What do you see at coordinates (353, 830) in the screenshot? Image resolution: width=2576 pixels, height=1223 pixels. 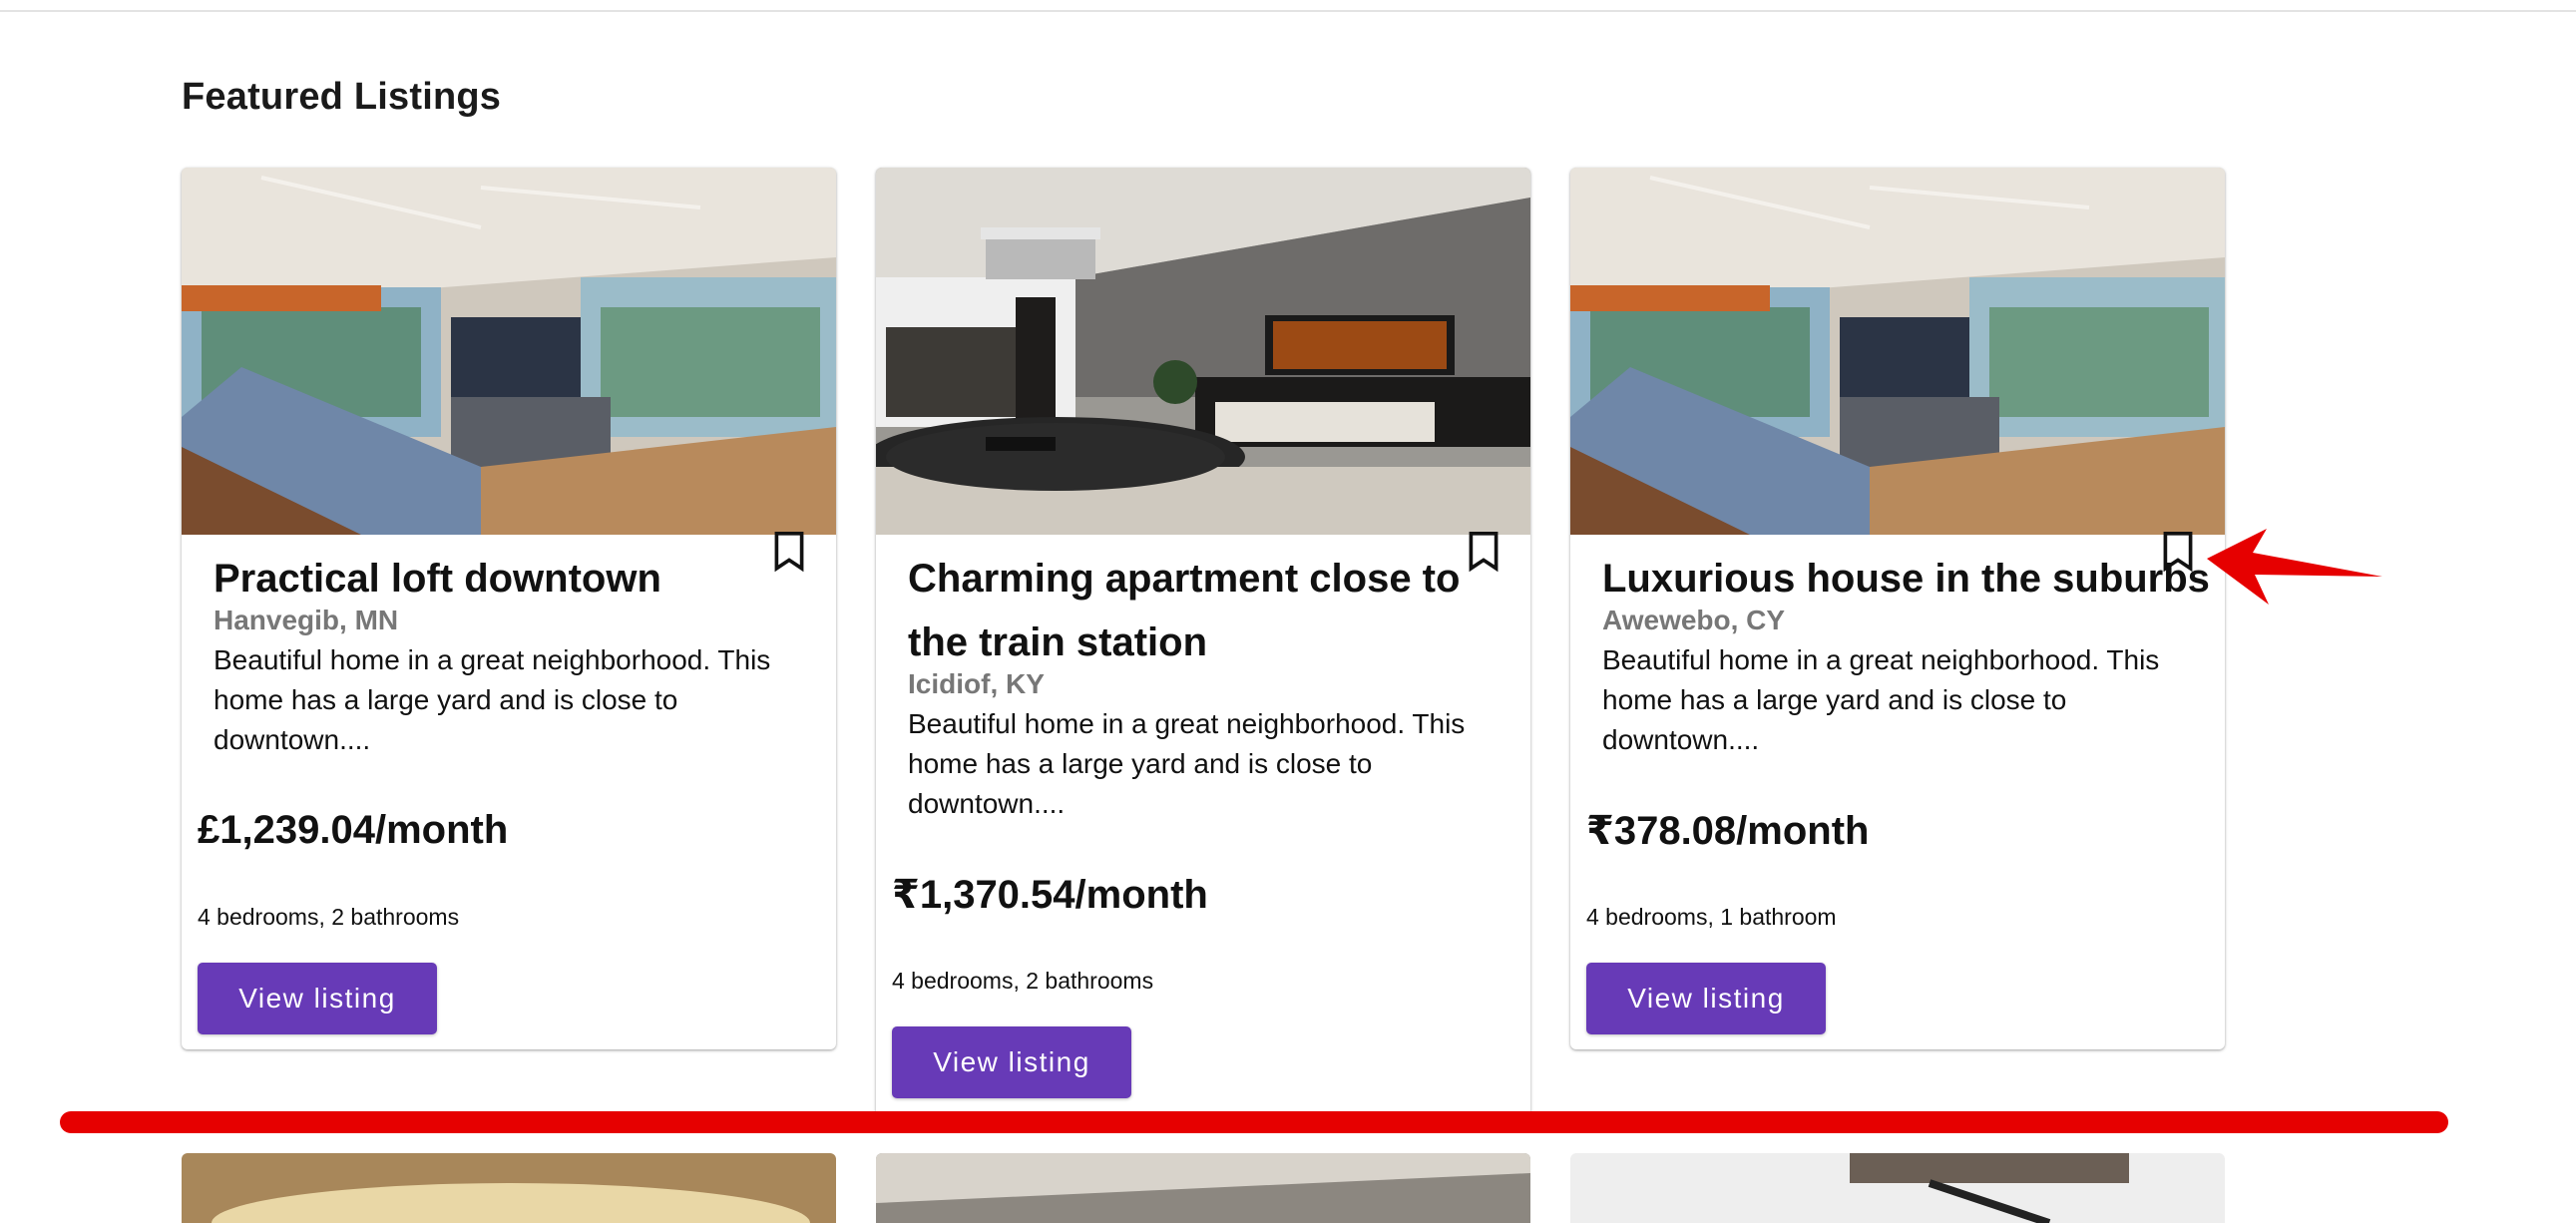 I see `listing-price: £1,239.04/month` at bounding box center [353, 830].